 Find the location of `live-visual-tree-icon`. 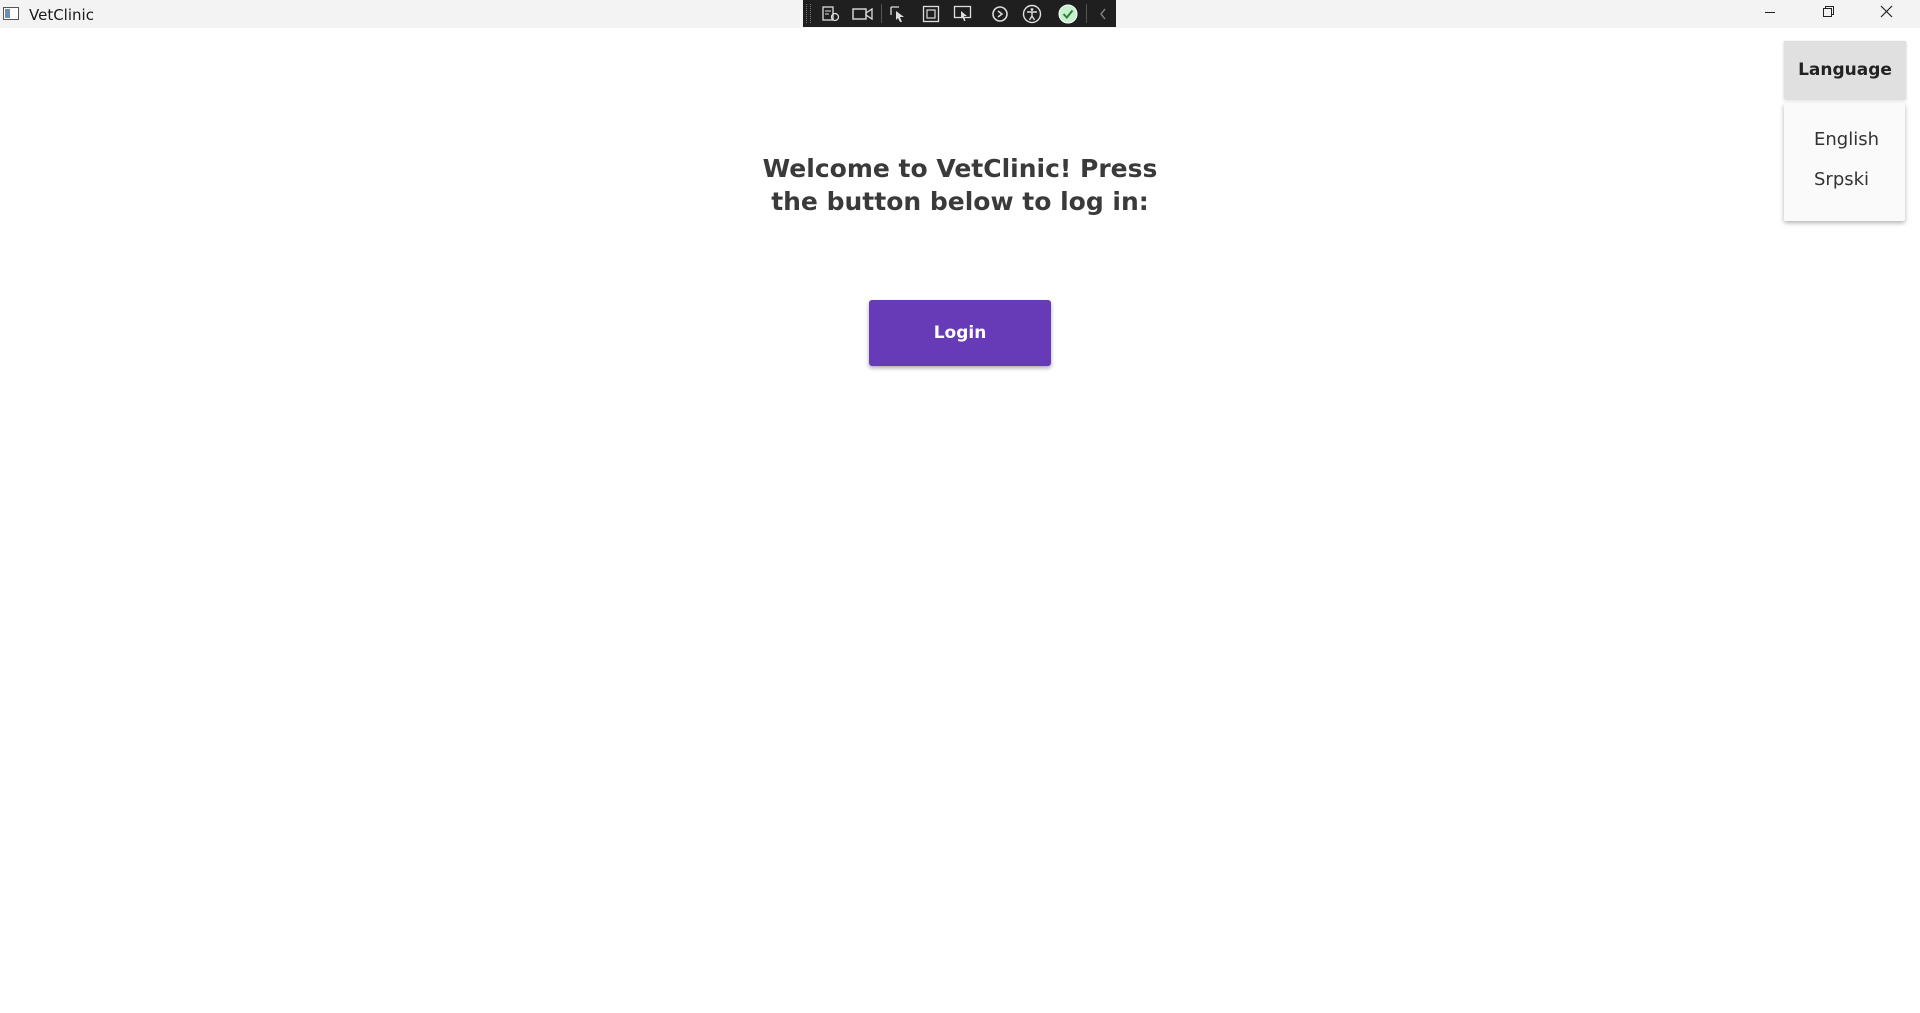

live-visual-tree-icon is located at coordinates (831, 13).